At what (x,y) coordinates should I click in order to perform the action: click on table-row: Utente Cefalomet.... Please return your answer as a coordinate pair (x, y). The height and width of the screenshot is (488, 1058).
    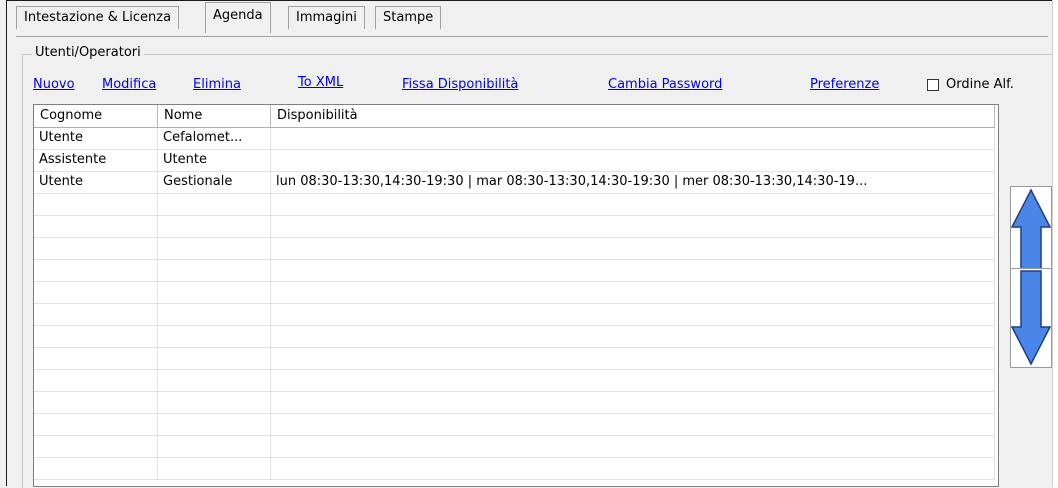
    Looking at the image, I should click on (514, 139).